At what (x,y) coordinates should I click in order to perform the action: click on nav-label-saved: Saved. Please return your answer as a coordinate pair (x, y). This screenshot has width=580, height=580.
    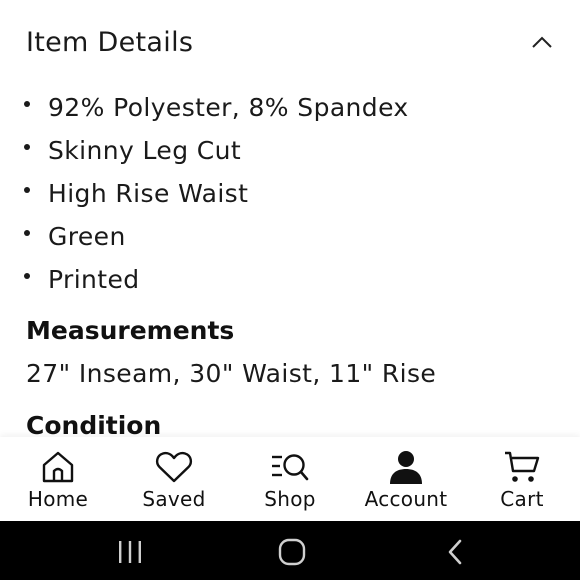
    Looking at the image, I should click on (174, 499).